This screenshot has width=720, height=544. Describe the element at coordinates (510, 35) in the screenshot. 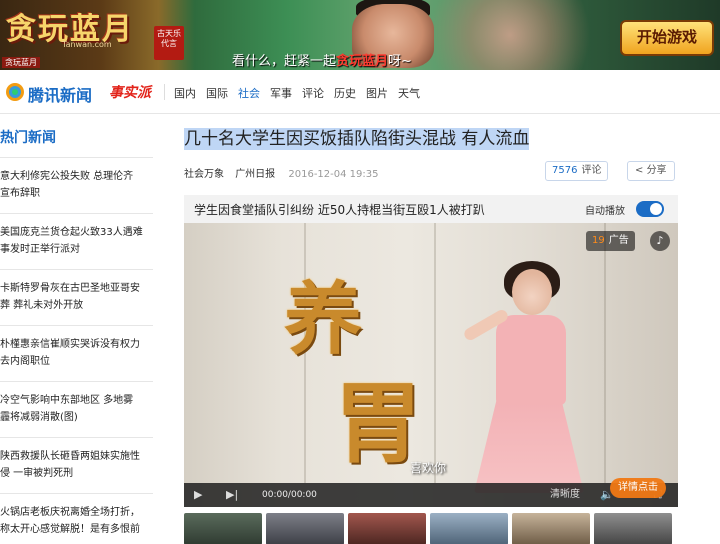

I see `banner-glow` at that location.